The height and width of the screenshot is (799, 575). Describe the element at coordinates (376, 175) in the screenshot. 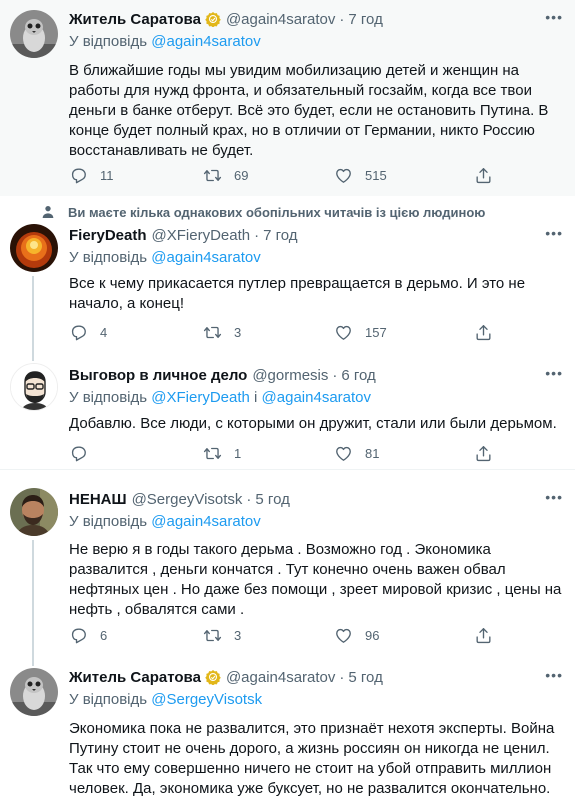

I see `like-count: 515` at that location.